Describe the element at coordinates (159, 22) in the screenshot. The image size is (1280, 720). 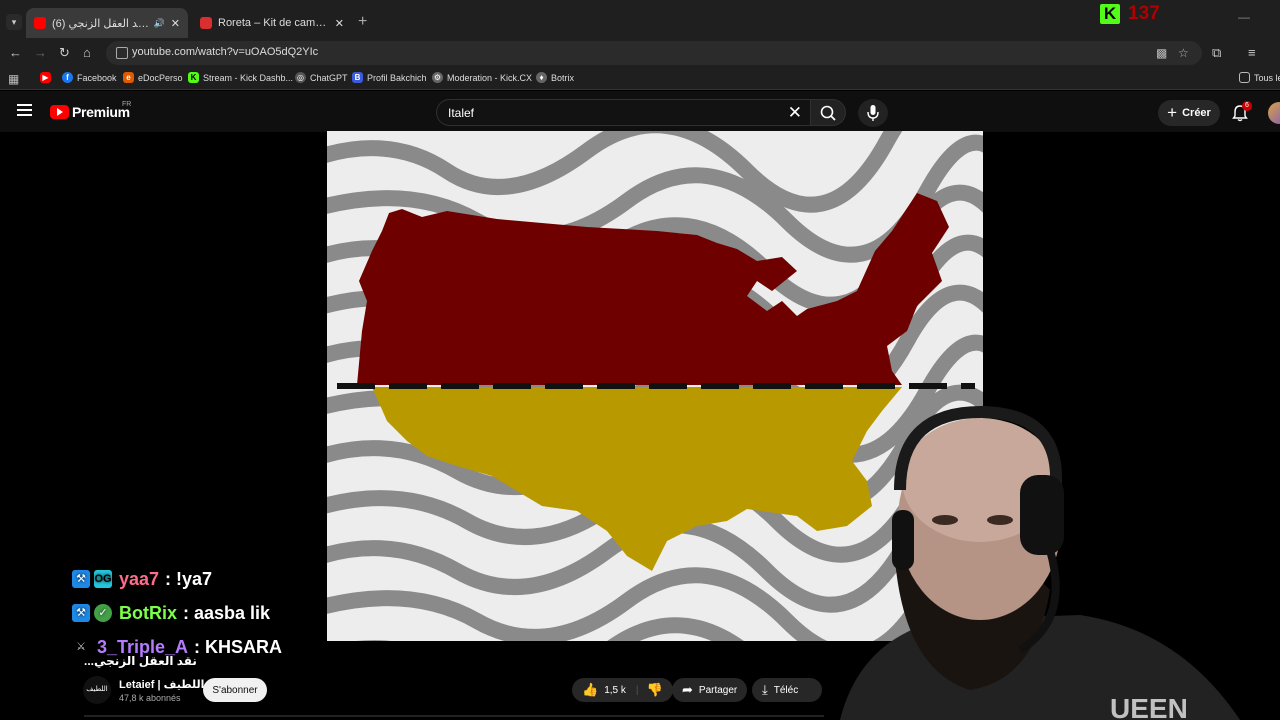
I see `speaker-icon: 🔊` at that location.